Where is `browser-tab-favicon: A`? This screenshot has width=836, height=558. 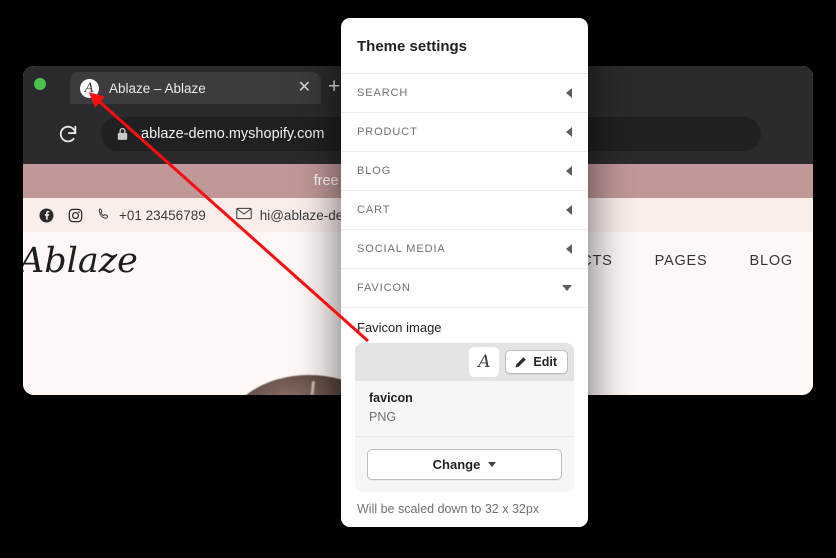
browser-tab-favicon: A is located at coordinates (89, 88).